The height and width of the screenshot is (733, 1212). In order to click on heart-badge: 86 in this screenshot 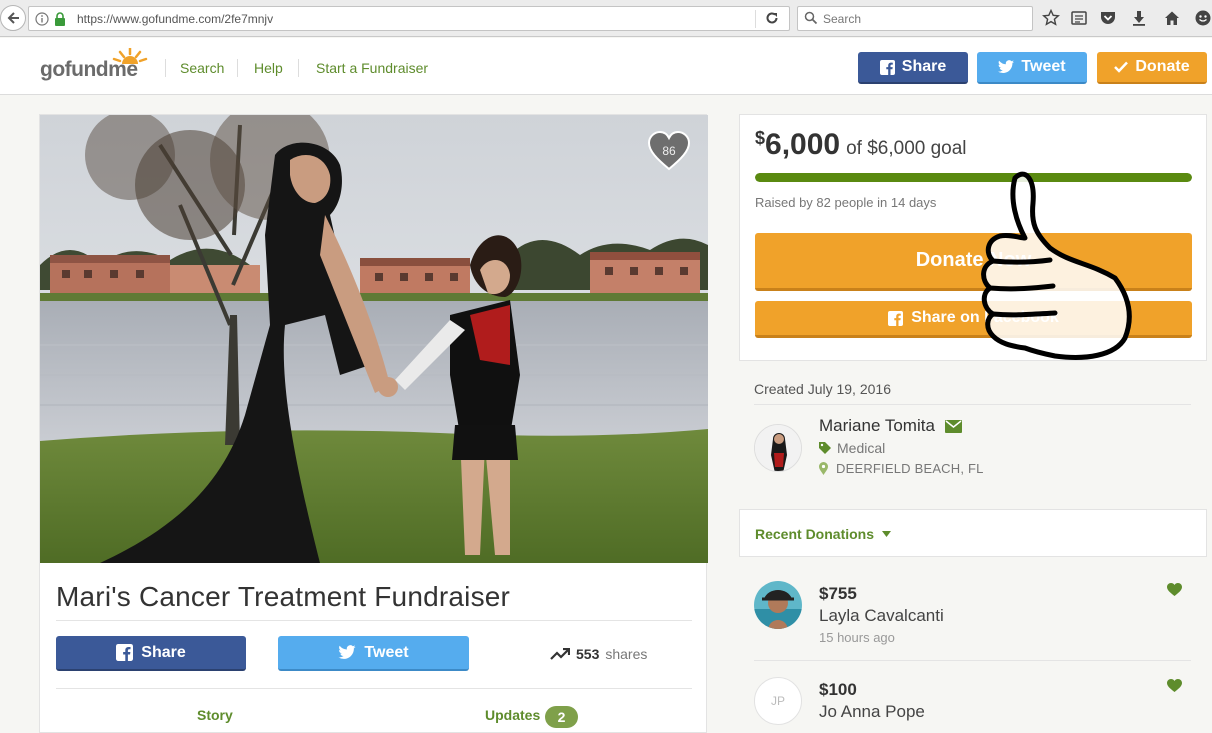, I will do `click(669, 150)`.